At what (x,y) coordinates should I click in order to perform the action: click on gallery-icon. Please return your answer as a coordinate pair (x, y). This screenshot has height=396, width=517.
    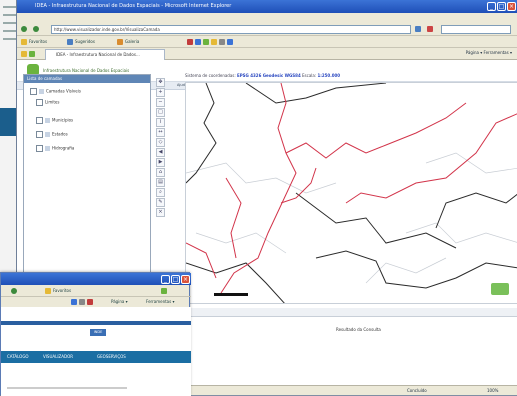
    Looking at the image, I should click on (120, 42).